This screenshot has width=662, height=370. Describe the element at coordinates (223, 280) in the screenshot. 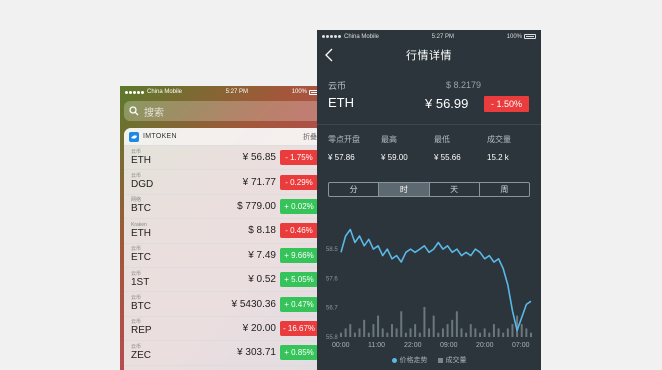

I see `coin-row: 云币 1ST ¥ 0.52 + 5.05%` at that location.